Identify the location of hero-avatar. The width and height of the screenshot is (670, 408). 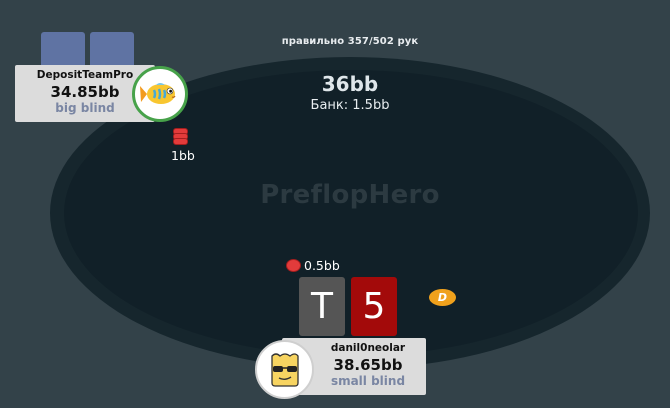
(284, 369).